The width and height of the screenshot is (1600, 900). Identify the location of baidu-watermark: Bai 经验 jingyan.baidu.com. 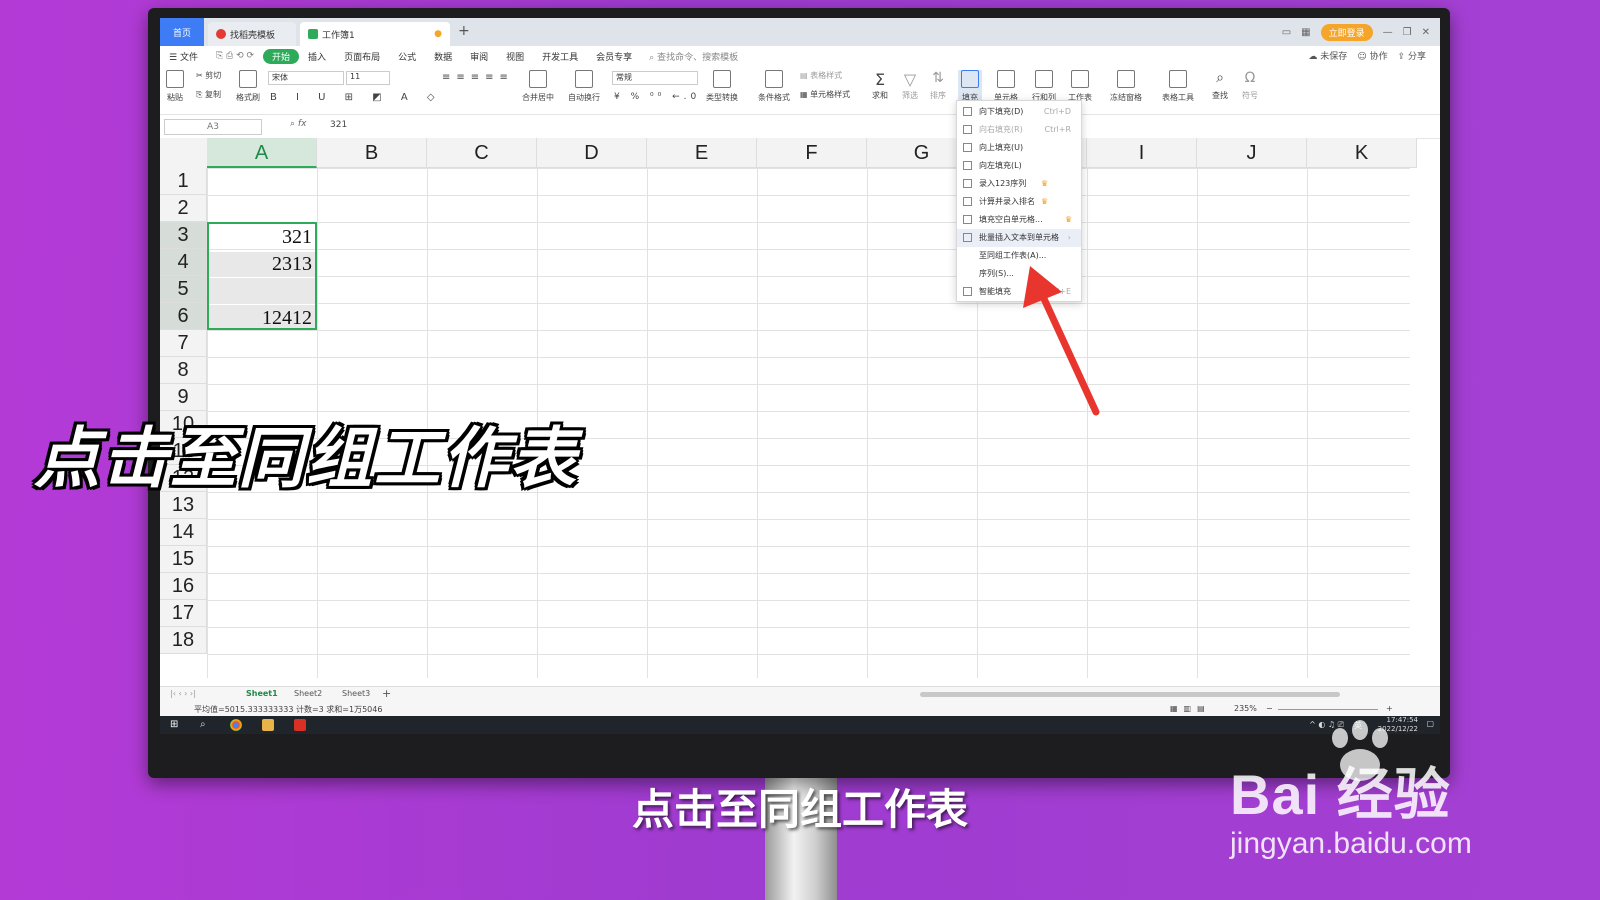
(1351, 805).